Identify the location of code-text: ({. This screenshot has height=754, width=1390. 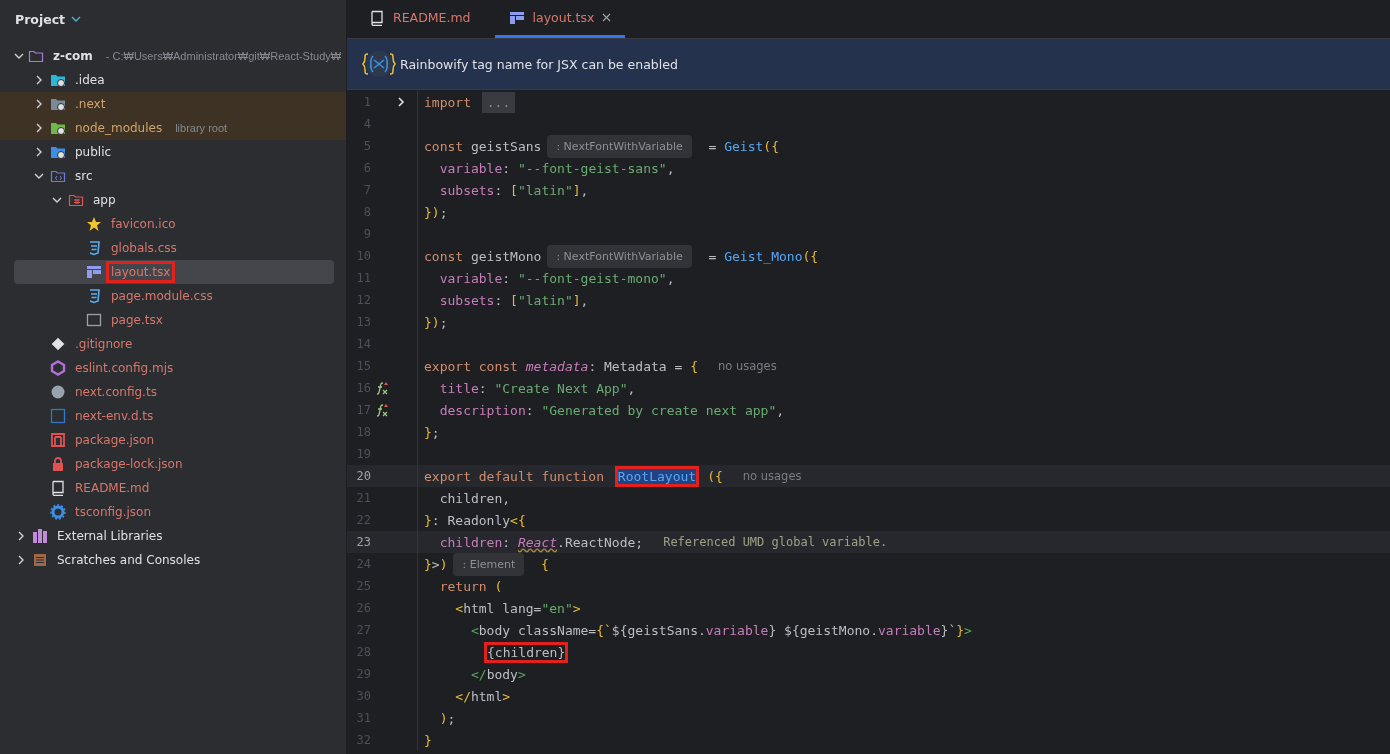
(715, 476).